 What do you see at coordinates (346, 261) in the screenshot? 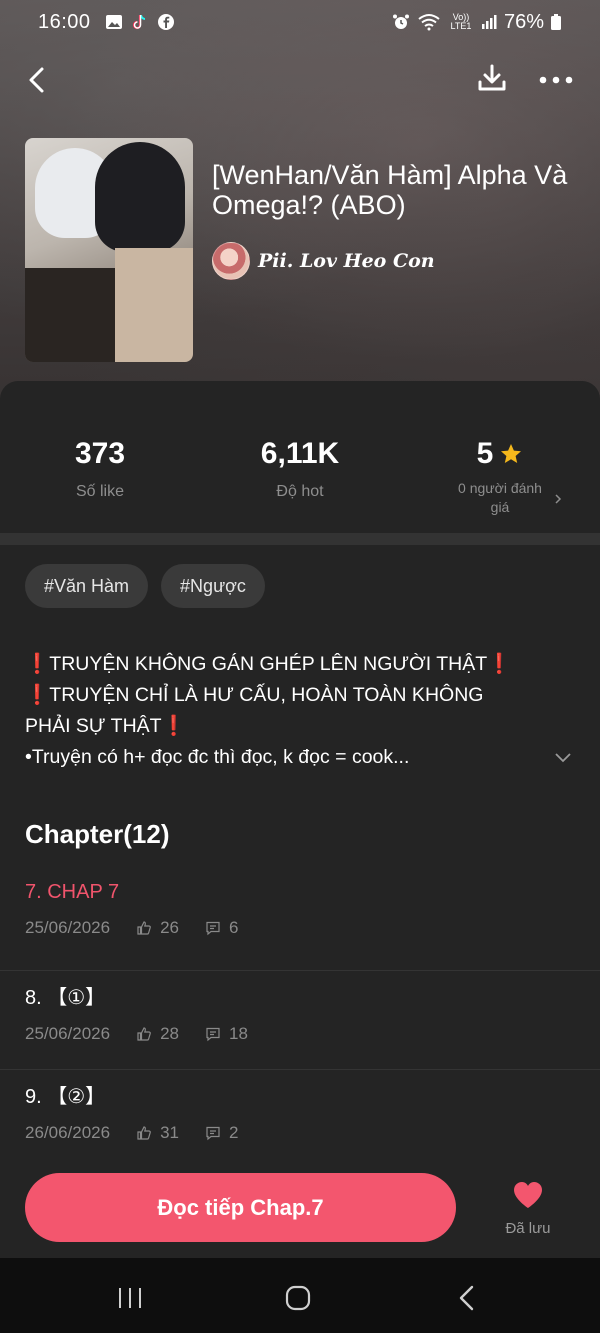
I see `author-name: Pii. Lov Heo Con` at bounding box center [346, 261].